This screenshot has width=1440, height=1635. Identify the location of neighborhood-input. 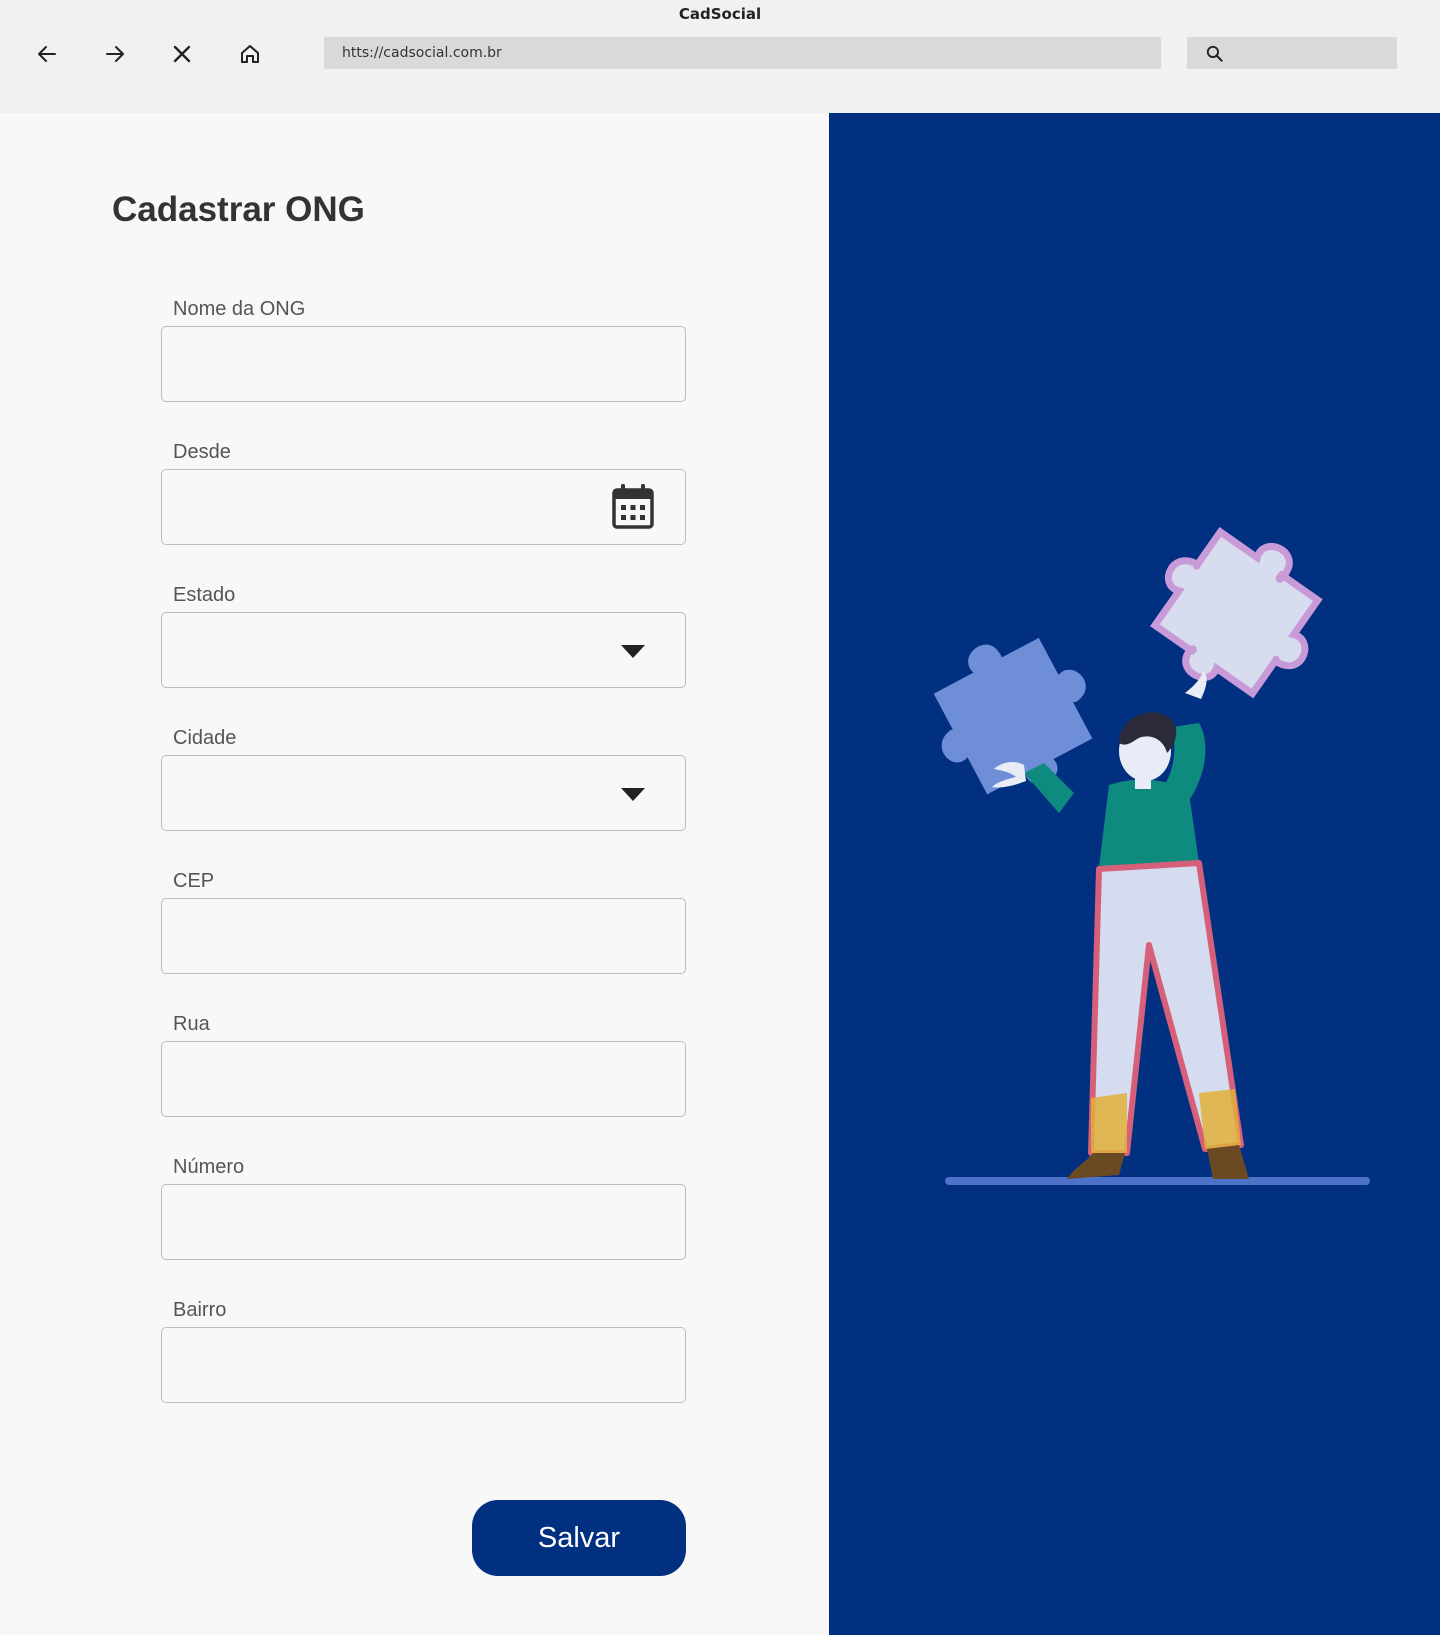
(423, 1365).